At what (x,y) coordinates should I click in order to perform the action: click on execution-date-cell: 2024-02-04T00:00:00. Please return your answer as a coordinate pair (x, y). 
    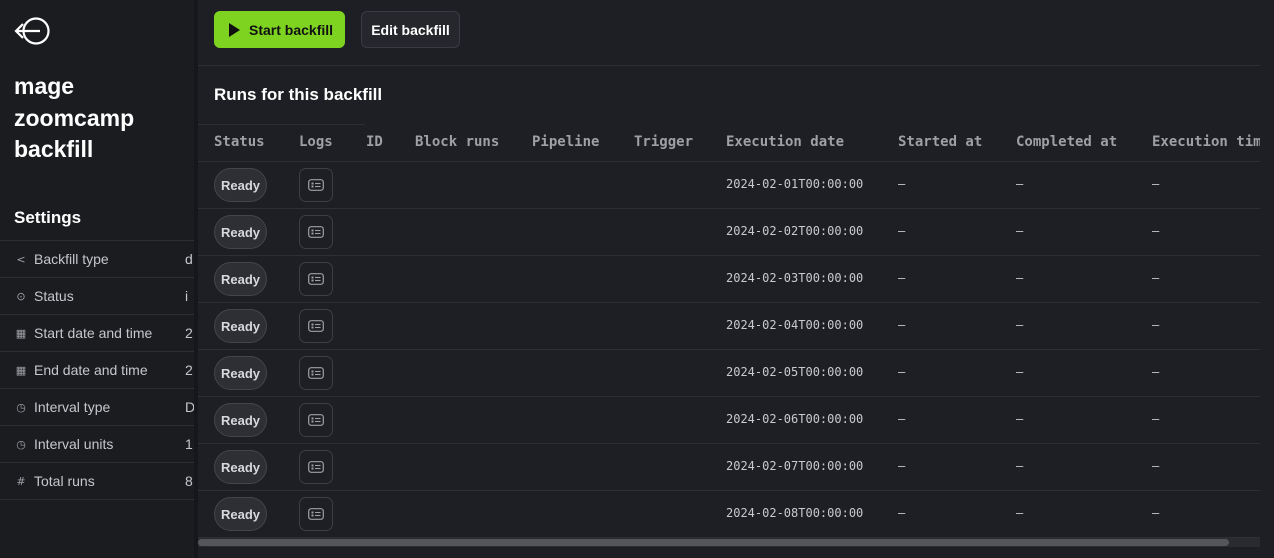
    Looking at the image, I should click on (795, 325).